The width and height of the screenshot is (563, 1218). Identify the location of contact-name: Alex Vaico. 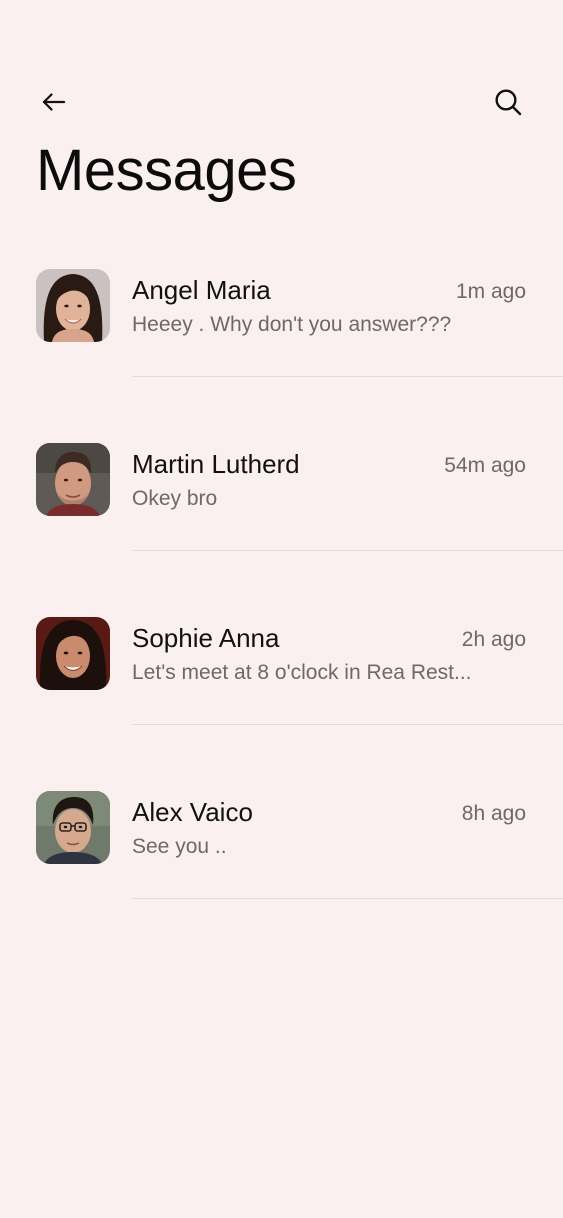
(192, 812).